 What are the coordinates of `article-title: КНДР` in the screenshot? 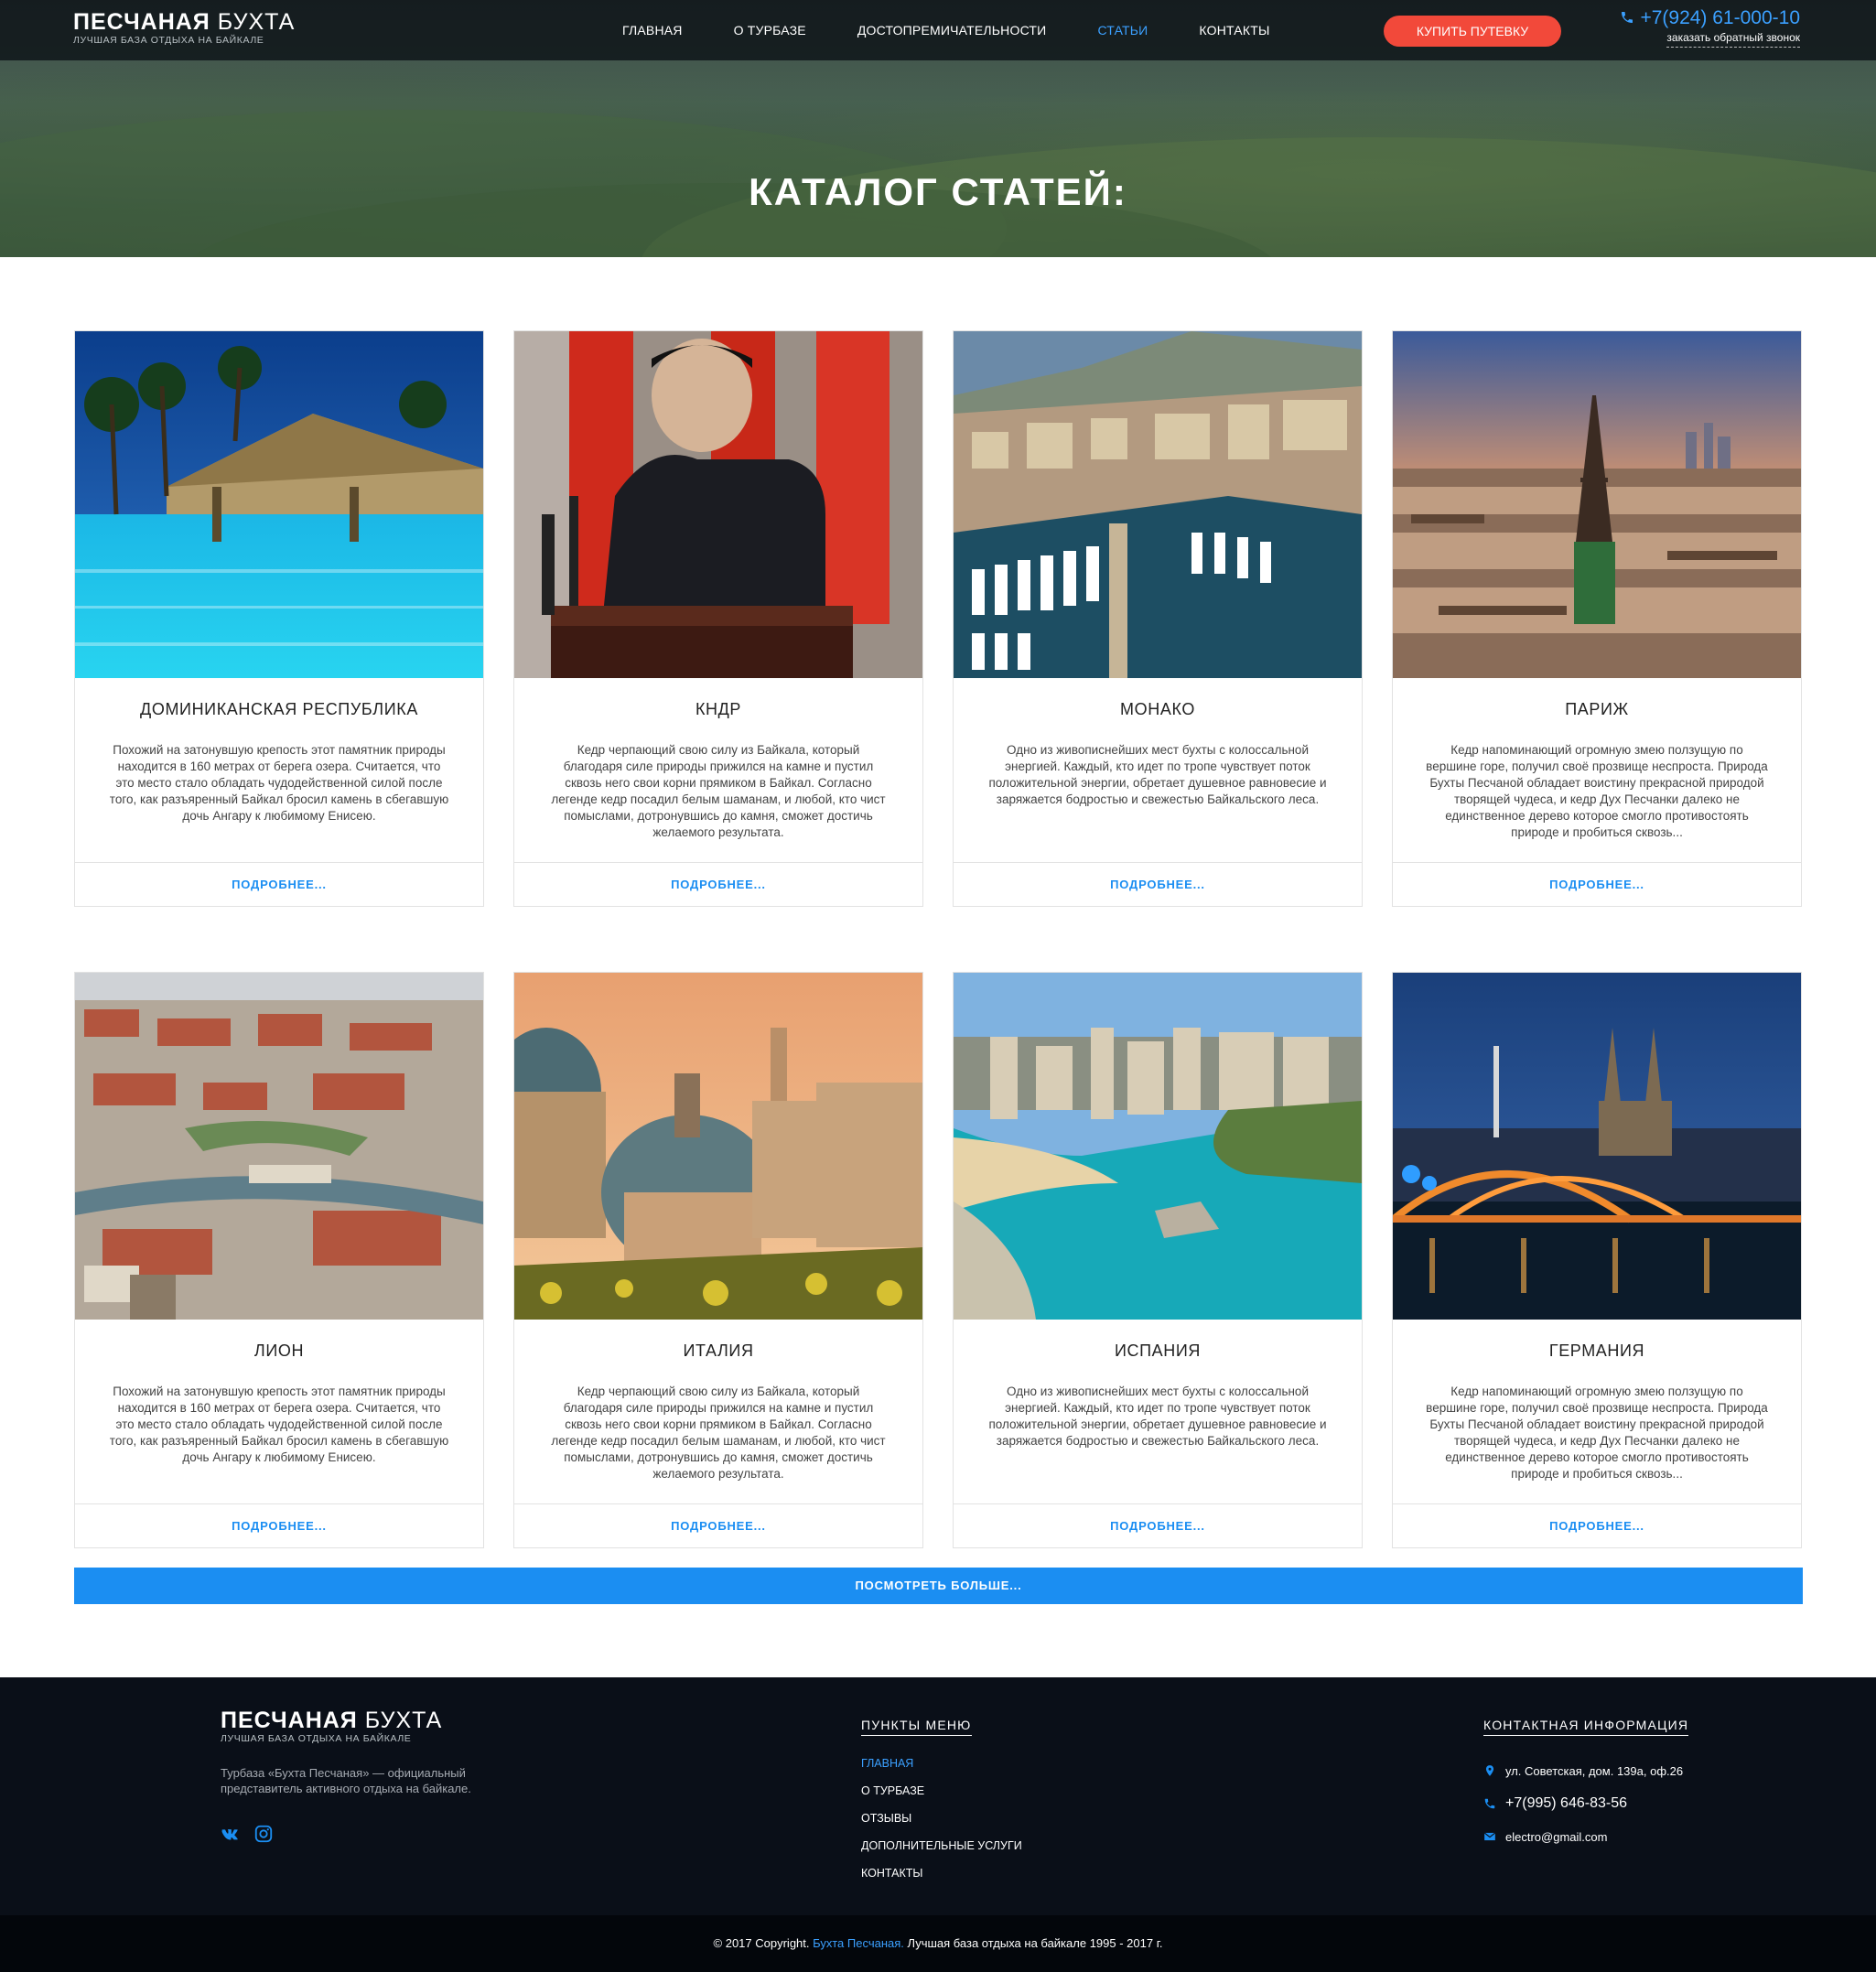 It's located at (718, 709).